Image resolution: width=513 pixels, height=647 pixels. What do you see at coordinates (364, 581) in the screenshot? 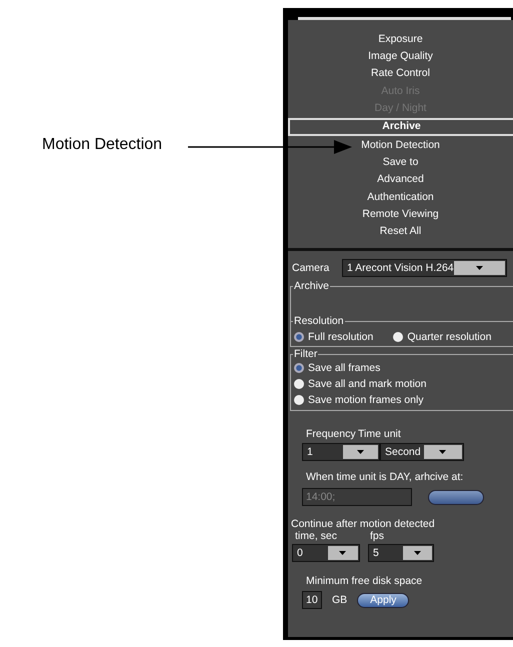
I see `section-label: Minimum free disk space` at bounding box center [364, 581].